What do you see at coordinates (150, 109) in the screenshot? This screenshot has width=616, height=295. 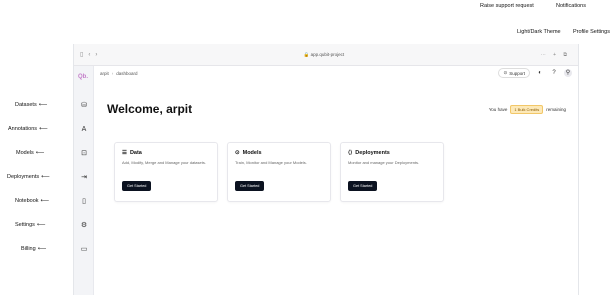 I see `page-title: Welcome, arpit` at bounding box center [150, 109].